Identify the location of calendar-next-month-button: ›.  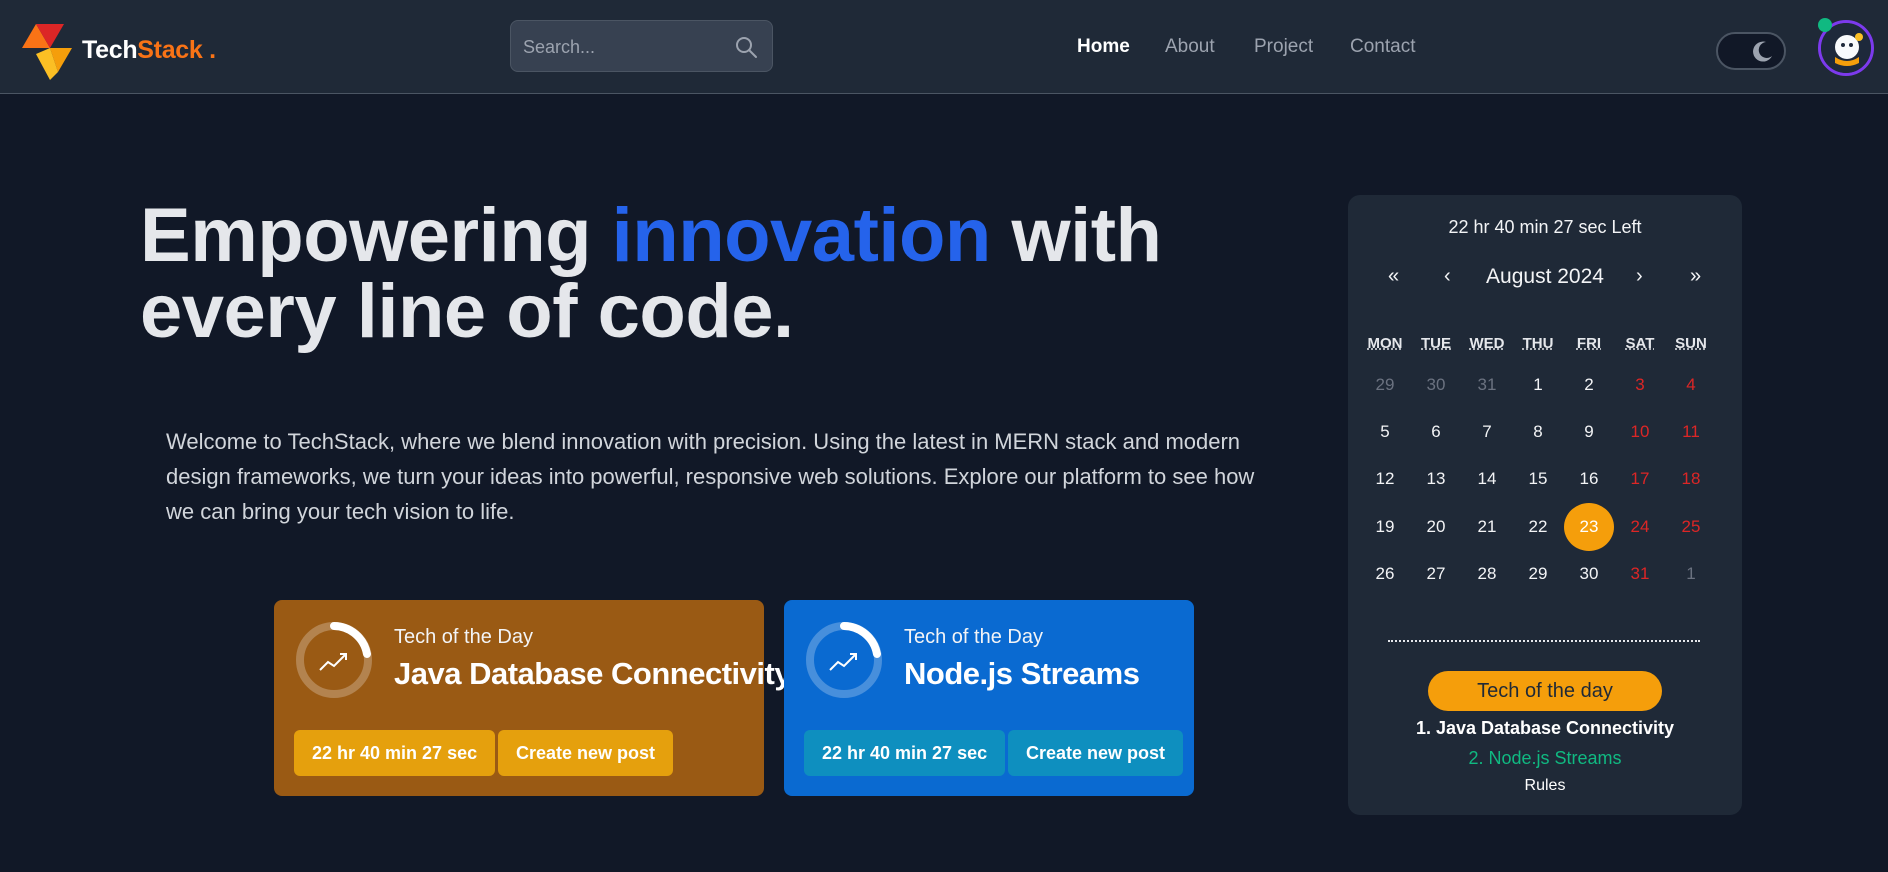
(1639, 276).